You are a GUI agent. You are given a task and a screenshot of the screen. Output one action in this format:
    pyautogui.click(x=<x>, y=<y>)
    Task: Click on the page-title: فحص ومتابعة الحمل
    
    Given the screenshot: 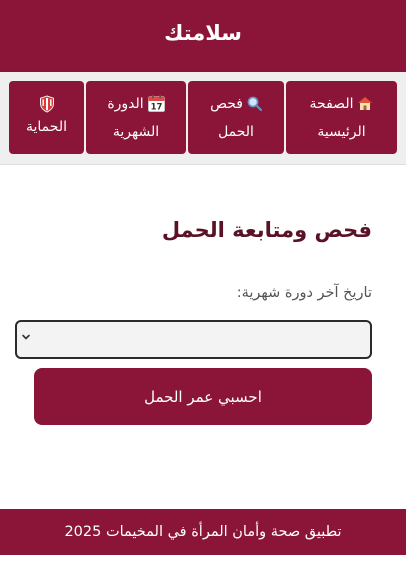 What is the action you would take?
    pyautogui.click(x=266, y=230)
    